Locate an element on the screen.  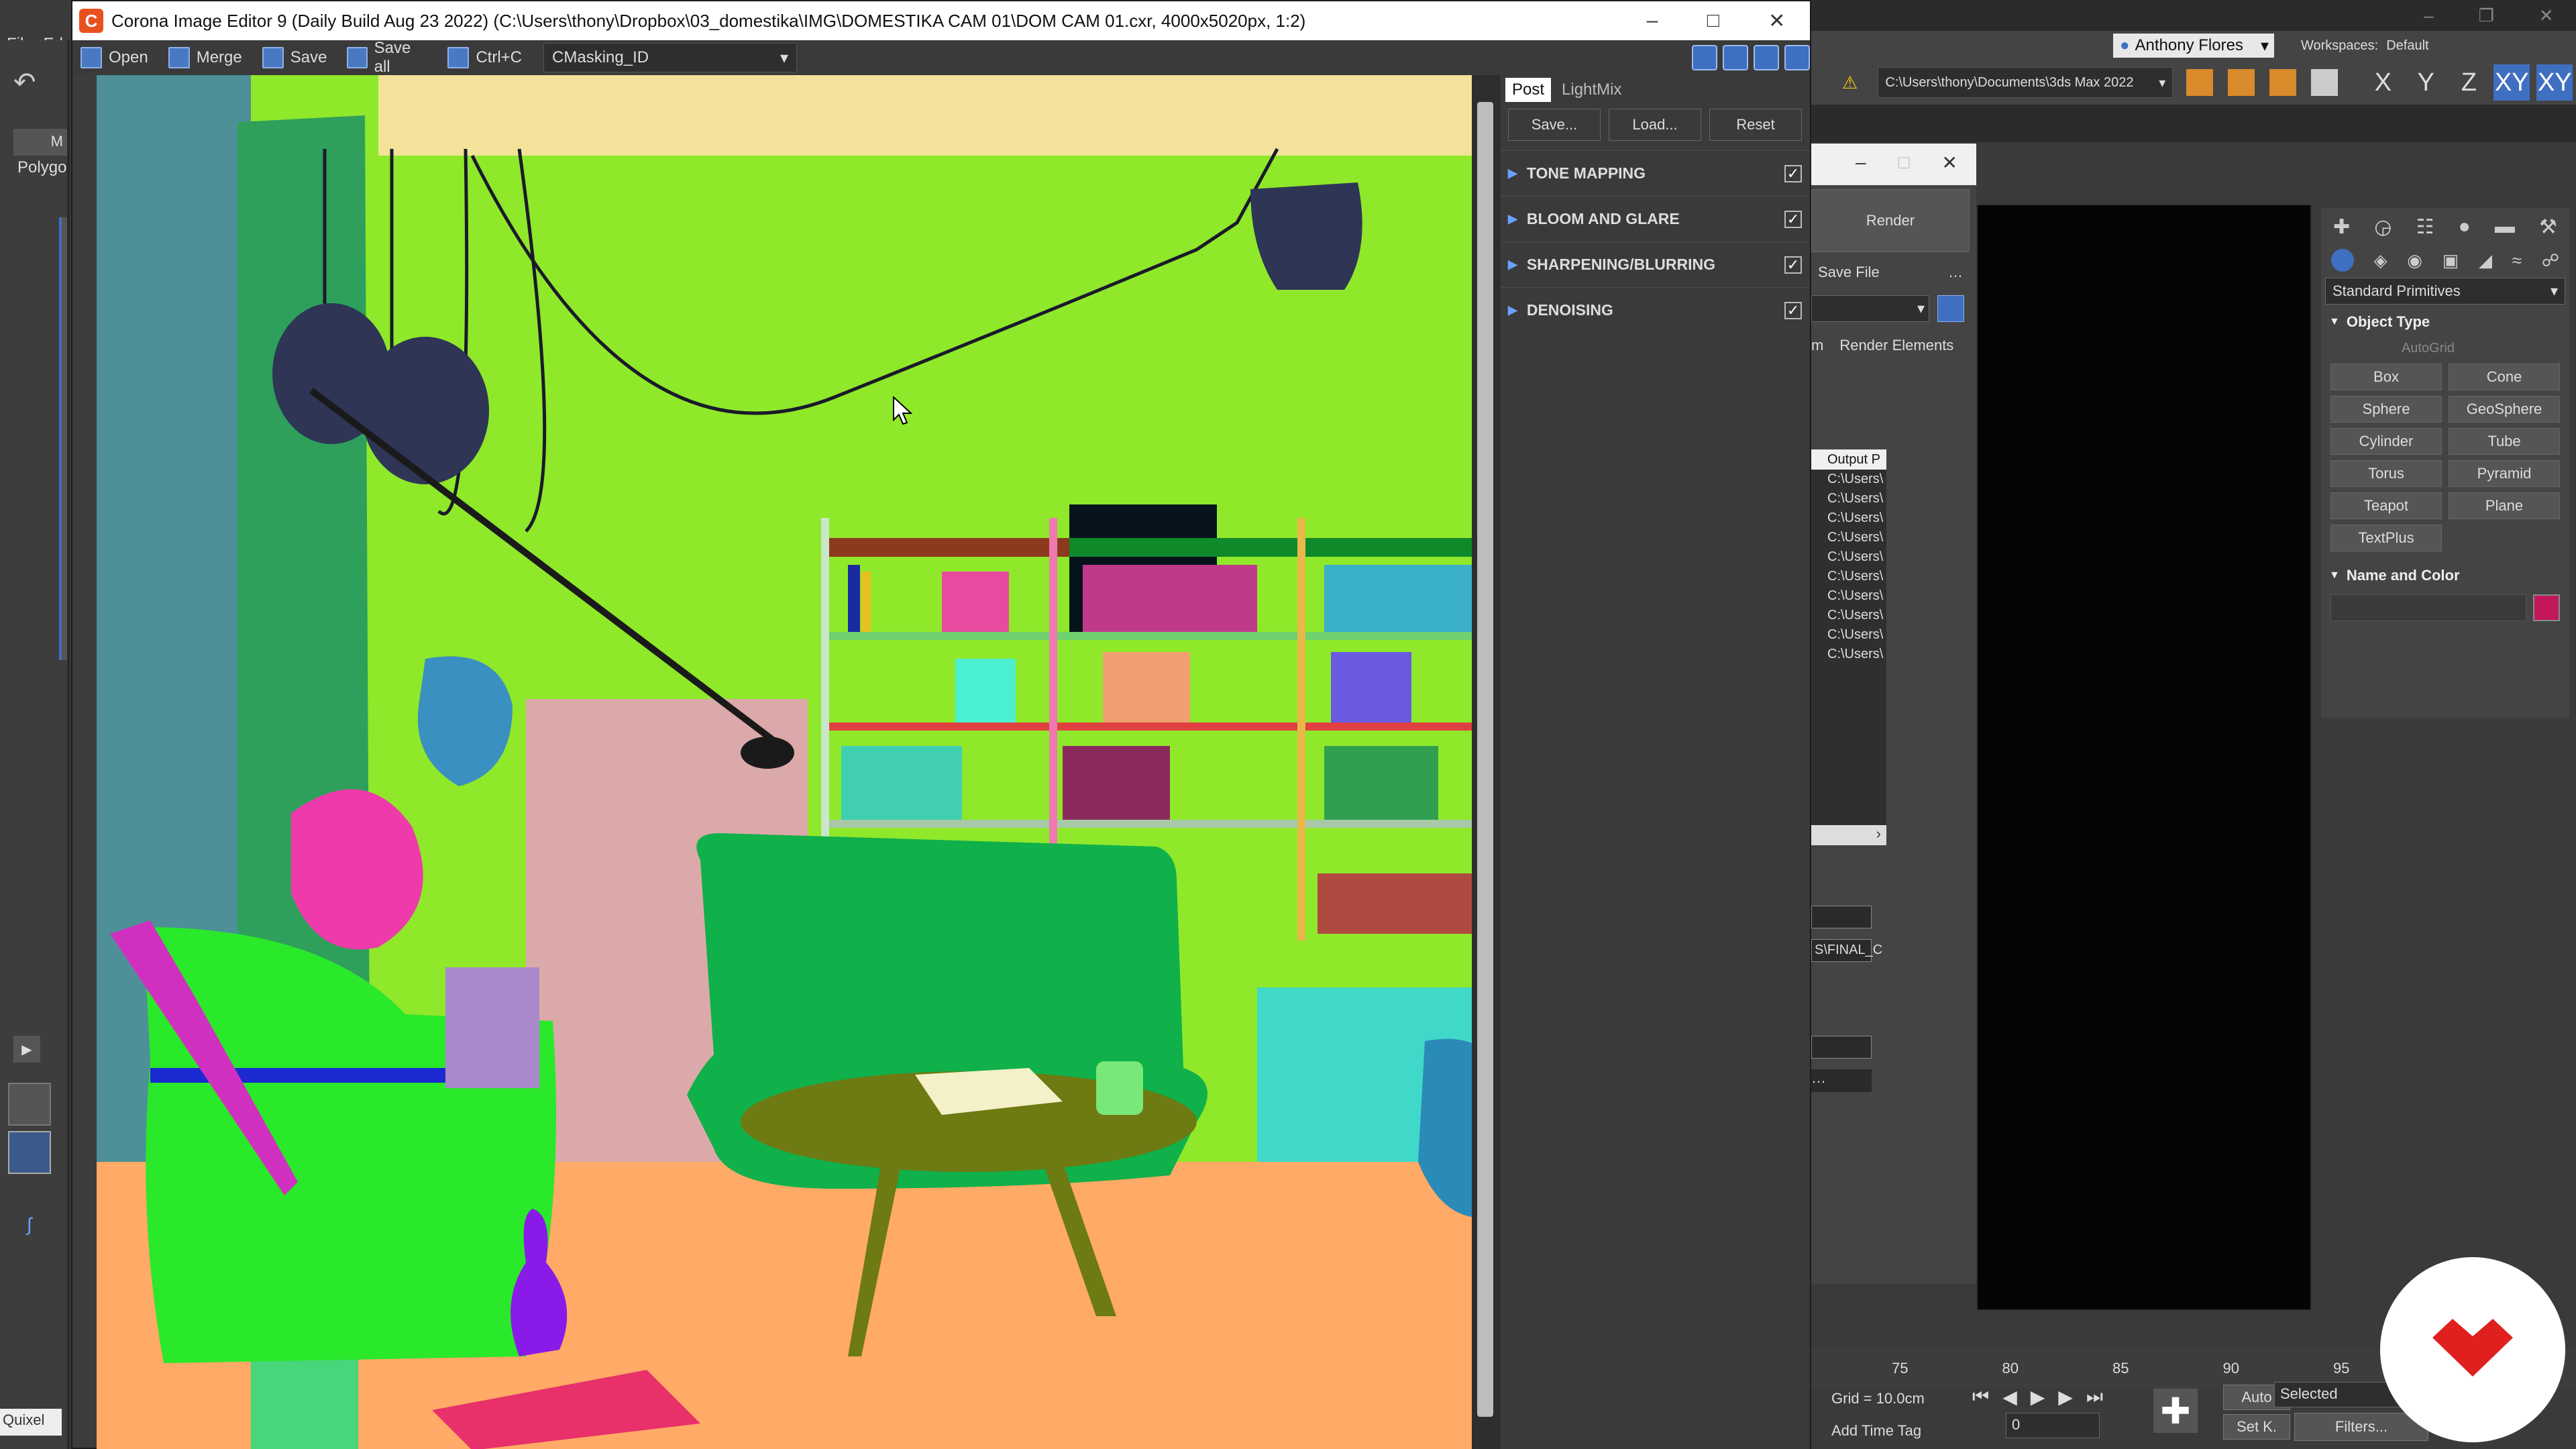
save-button: Save is located at coordinates (295, 57).